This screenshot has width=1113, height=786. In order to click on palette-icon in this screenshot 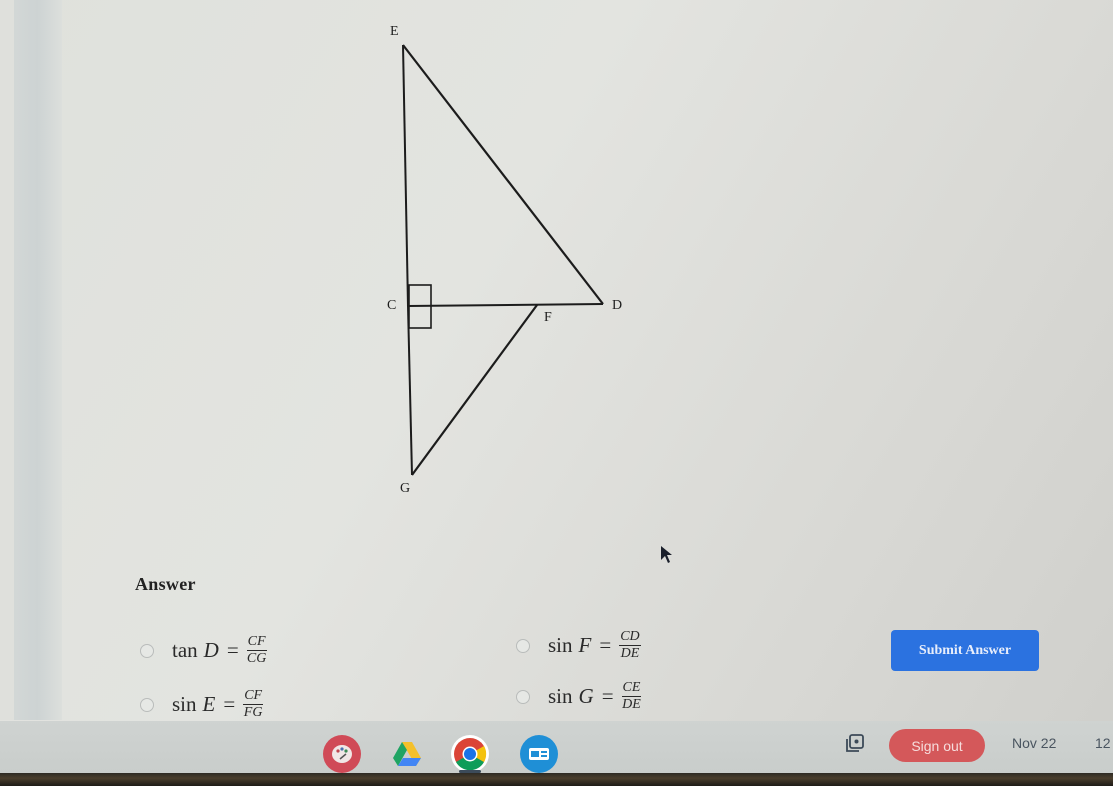, I will do `click(342, 754)`.